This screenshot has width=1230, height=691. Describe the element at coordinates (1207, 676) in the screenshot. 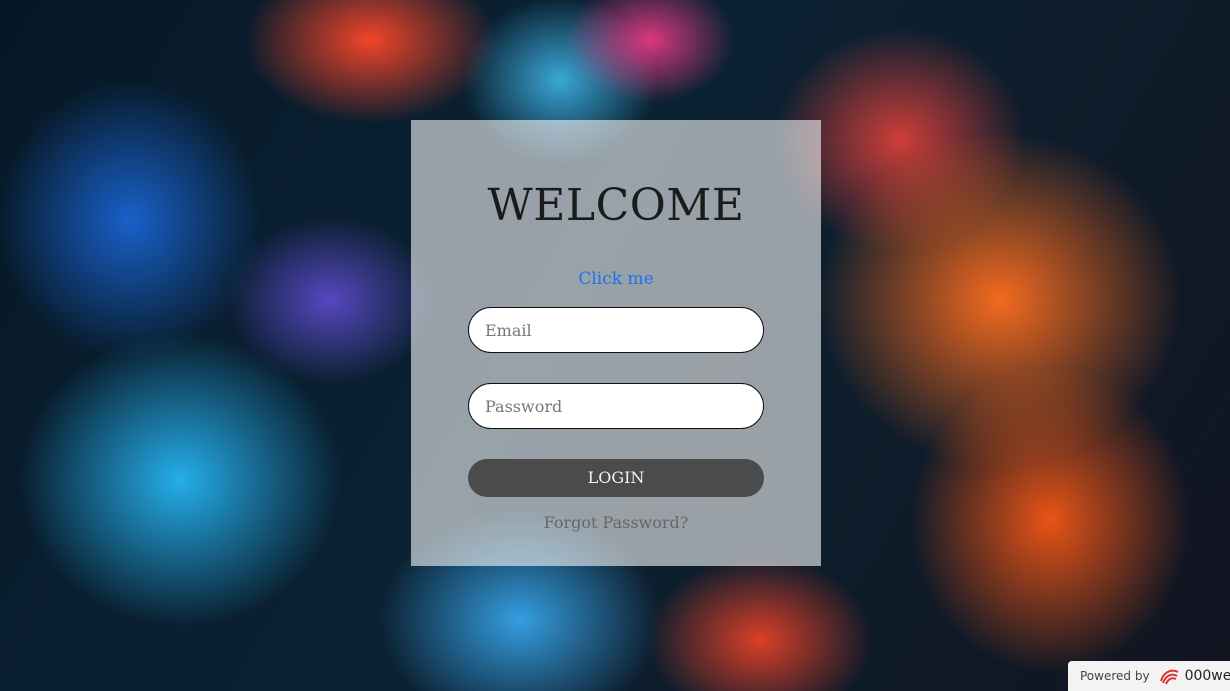

I see `brand-name: 000web` at that location.